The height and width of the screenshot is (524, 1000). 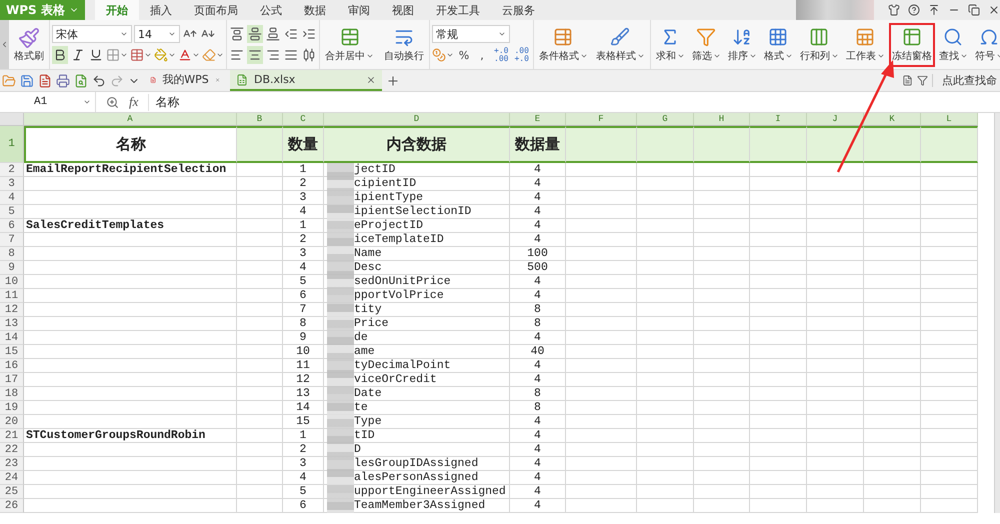 What do you see at coordinates (12, 492) in the screenshot?
I see `row-header: 25` at bounding box center [12, 492].